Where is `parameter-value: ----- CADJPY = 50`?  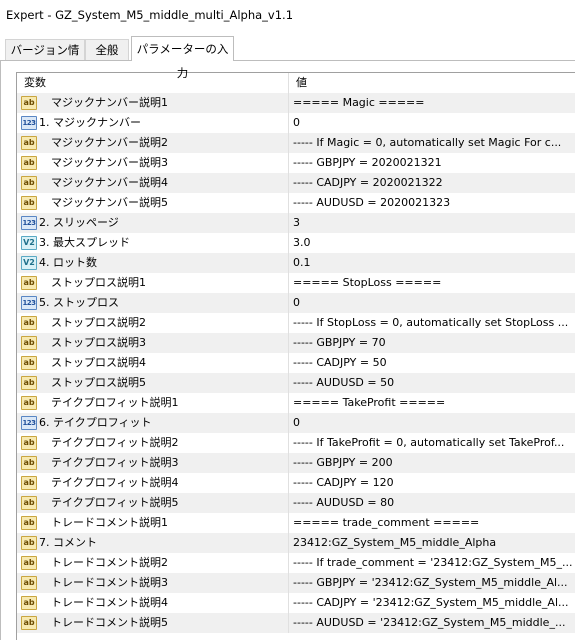
parameter-value: ----- CADJPY = 50 is located at coordinates (433, 363).